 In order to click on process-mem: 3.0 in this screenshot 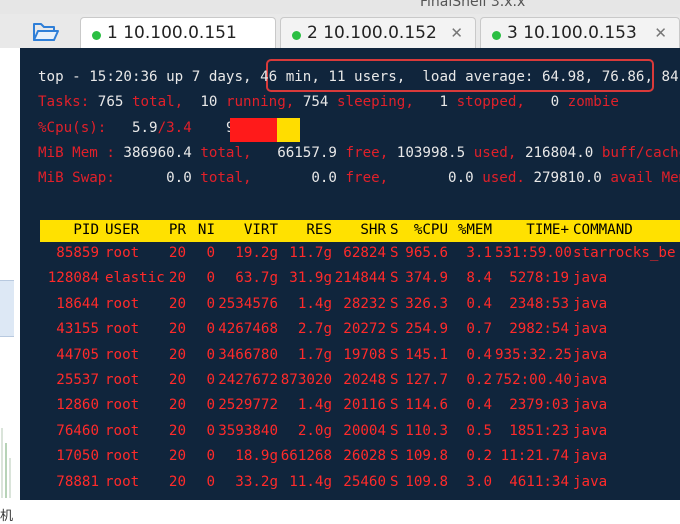, I will do `click(479, 481)`.